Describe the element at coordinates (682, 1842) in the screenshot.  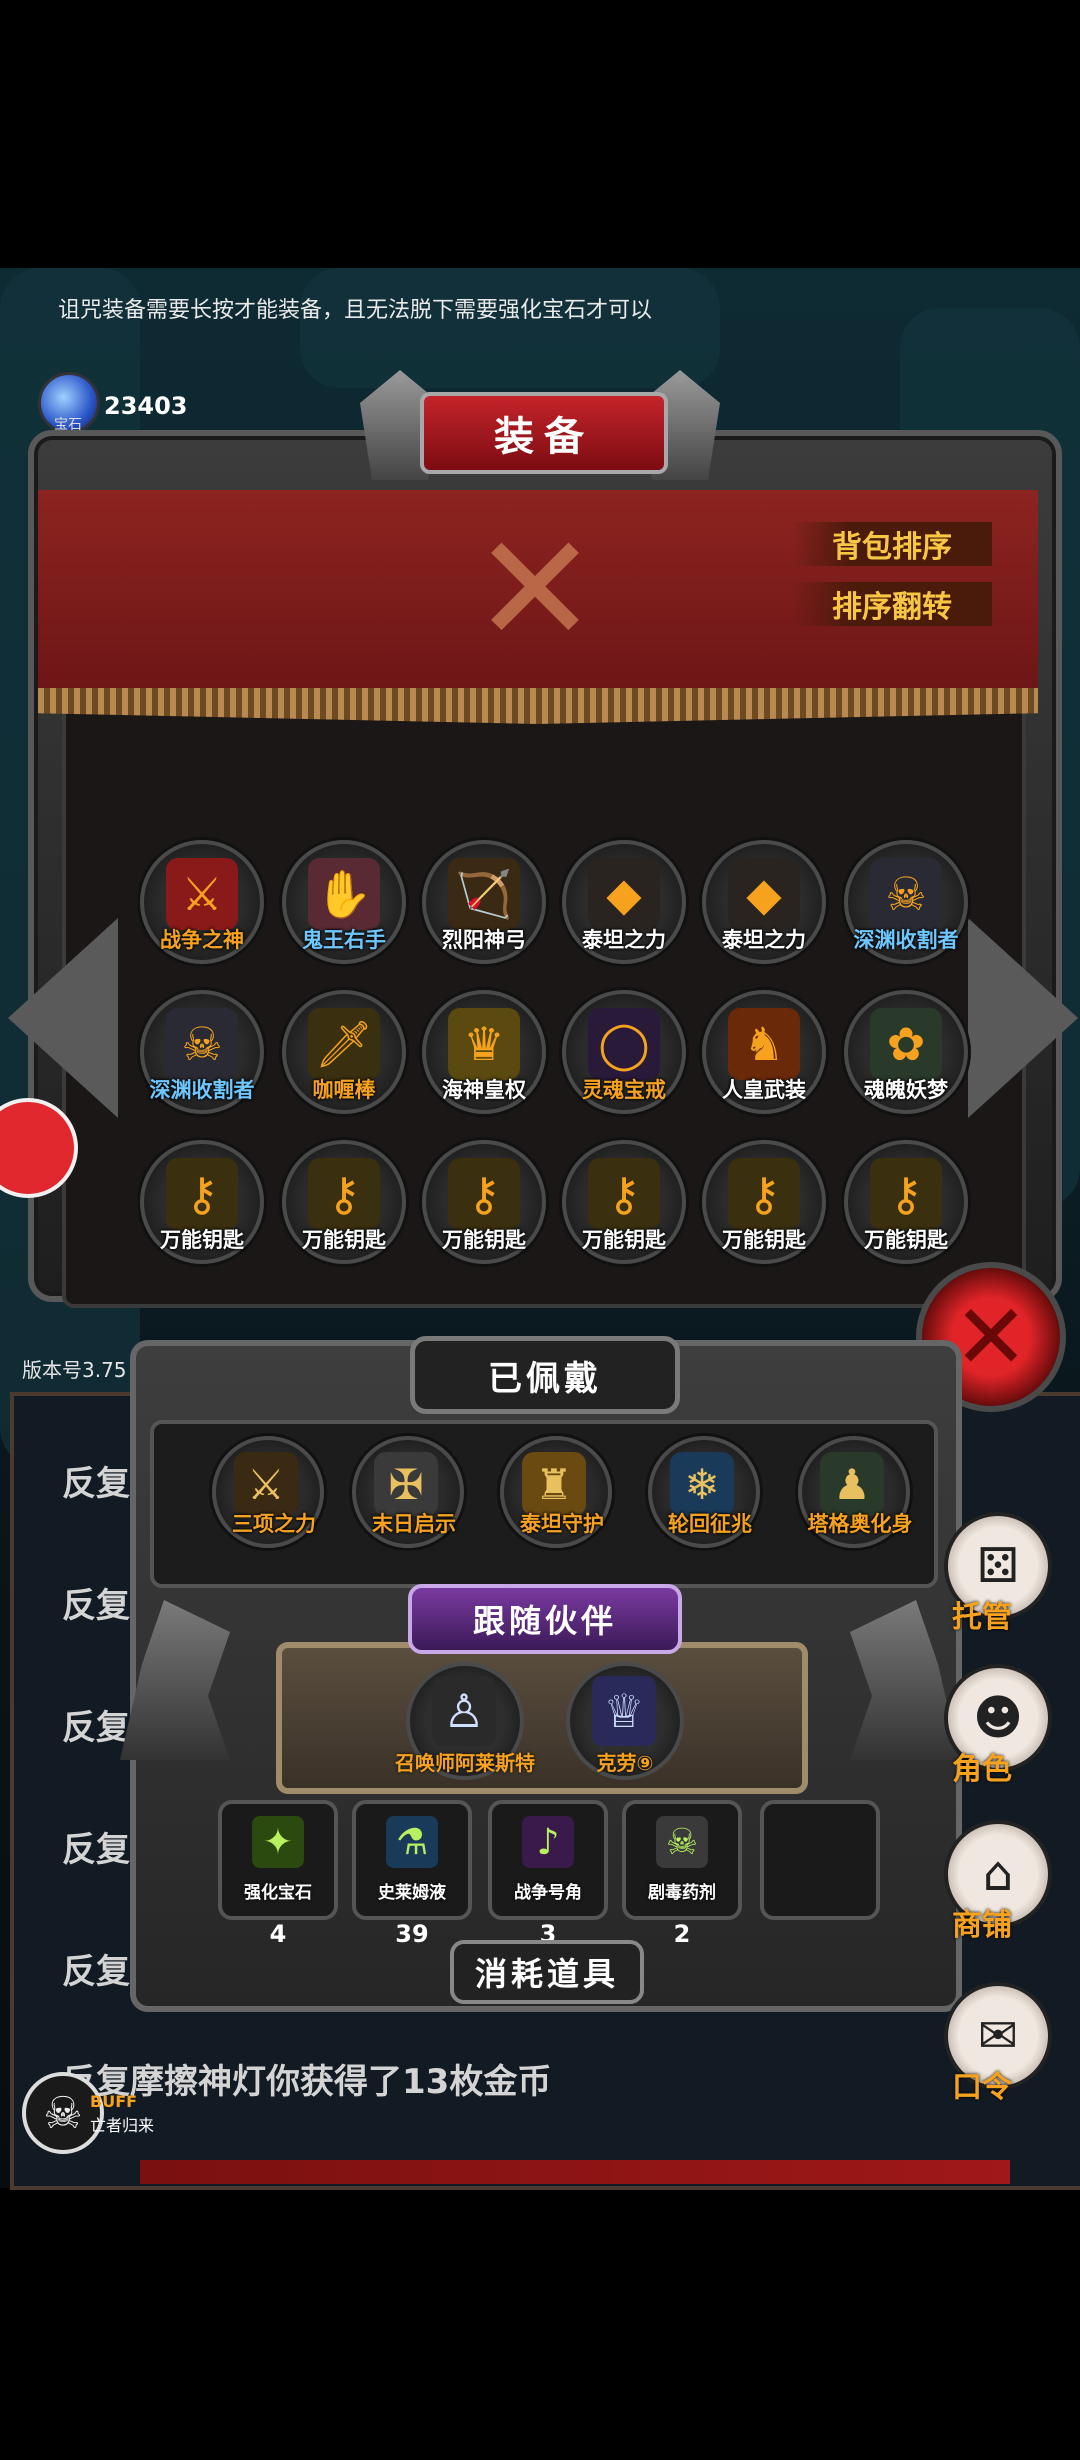
I see `poison-icon: ☠` at that location.